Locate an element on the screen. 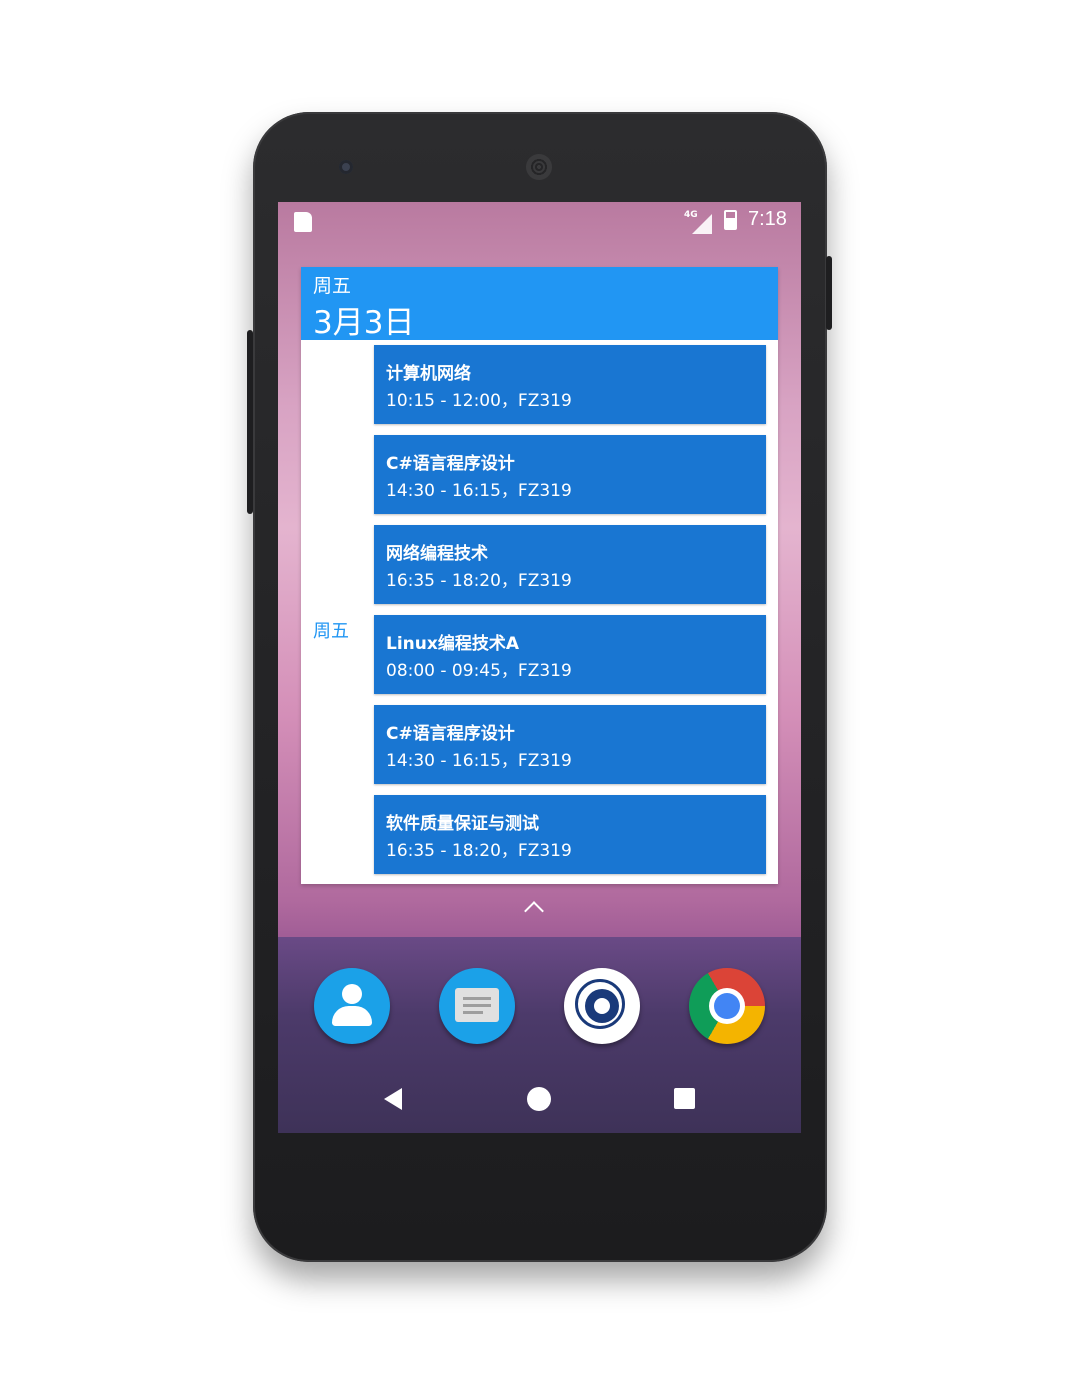 The width and height of the screenshot is (1080, 1384). contacts-icon is located at coordinates (352, 1006).